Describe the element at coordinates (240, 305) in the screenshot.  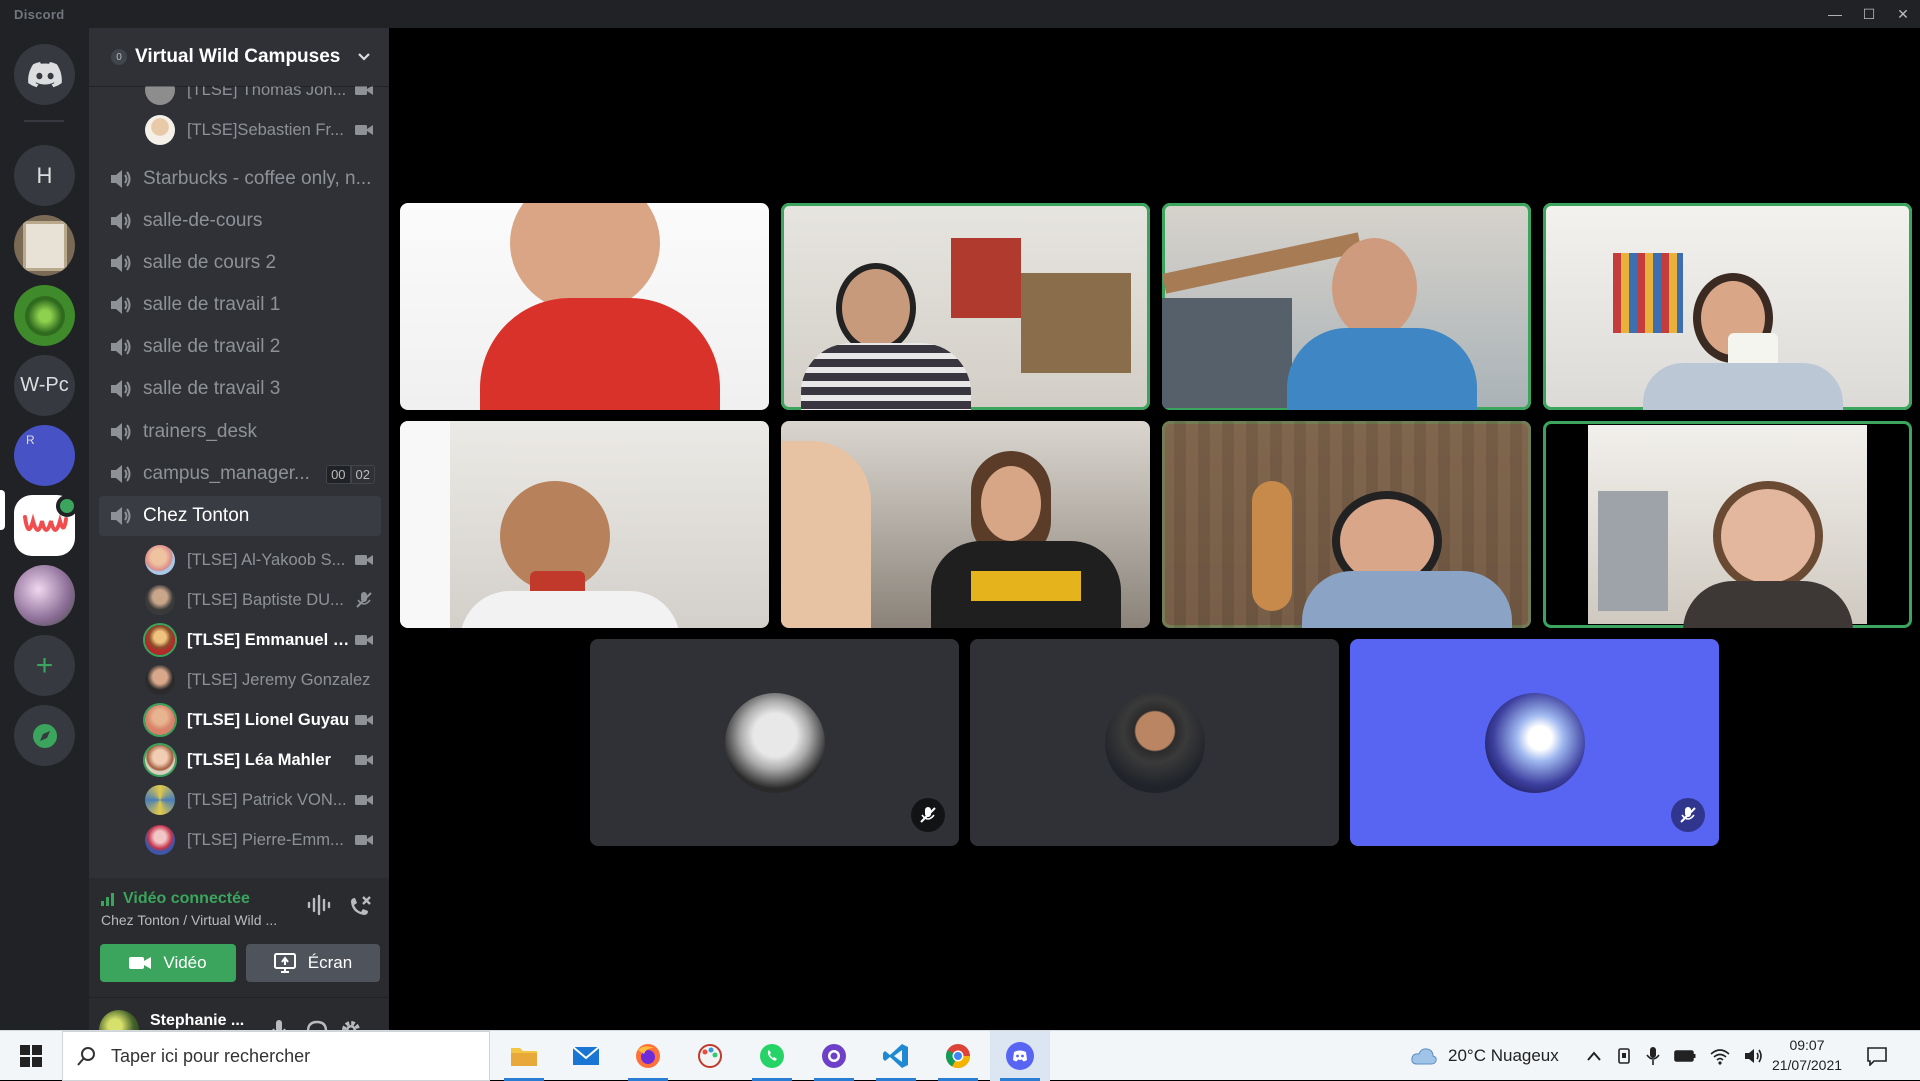
I see `voice-channel-salle-de-travail-1: salle de travail 1` at that location.